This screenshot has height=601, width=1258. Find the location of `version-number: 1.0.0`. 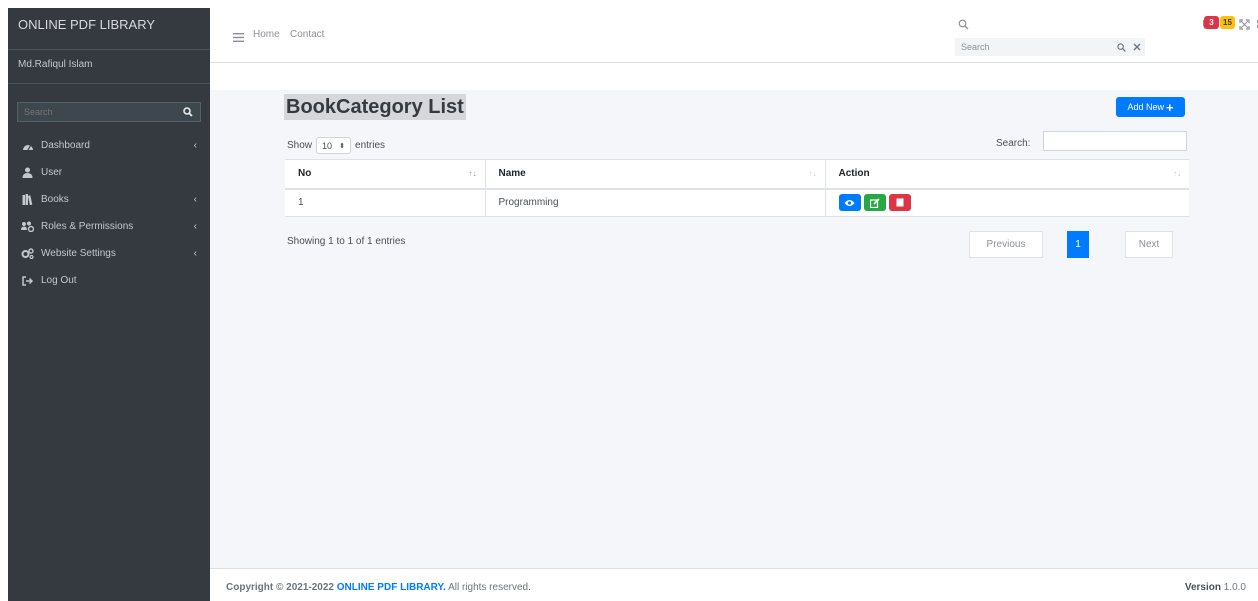

version-number: 1.0.0 is located at coordinates (1234, 587).